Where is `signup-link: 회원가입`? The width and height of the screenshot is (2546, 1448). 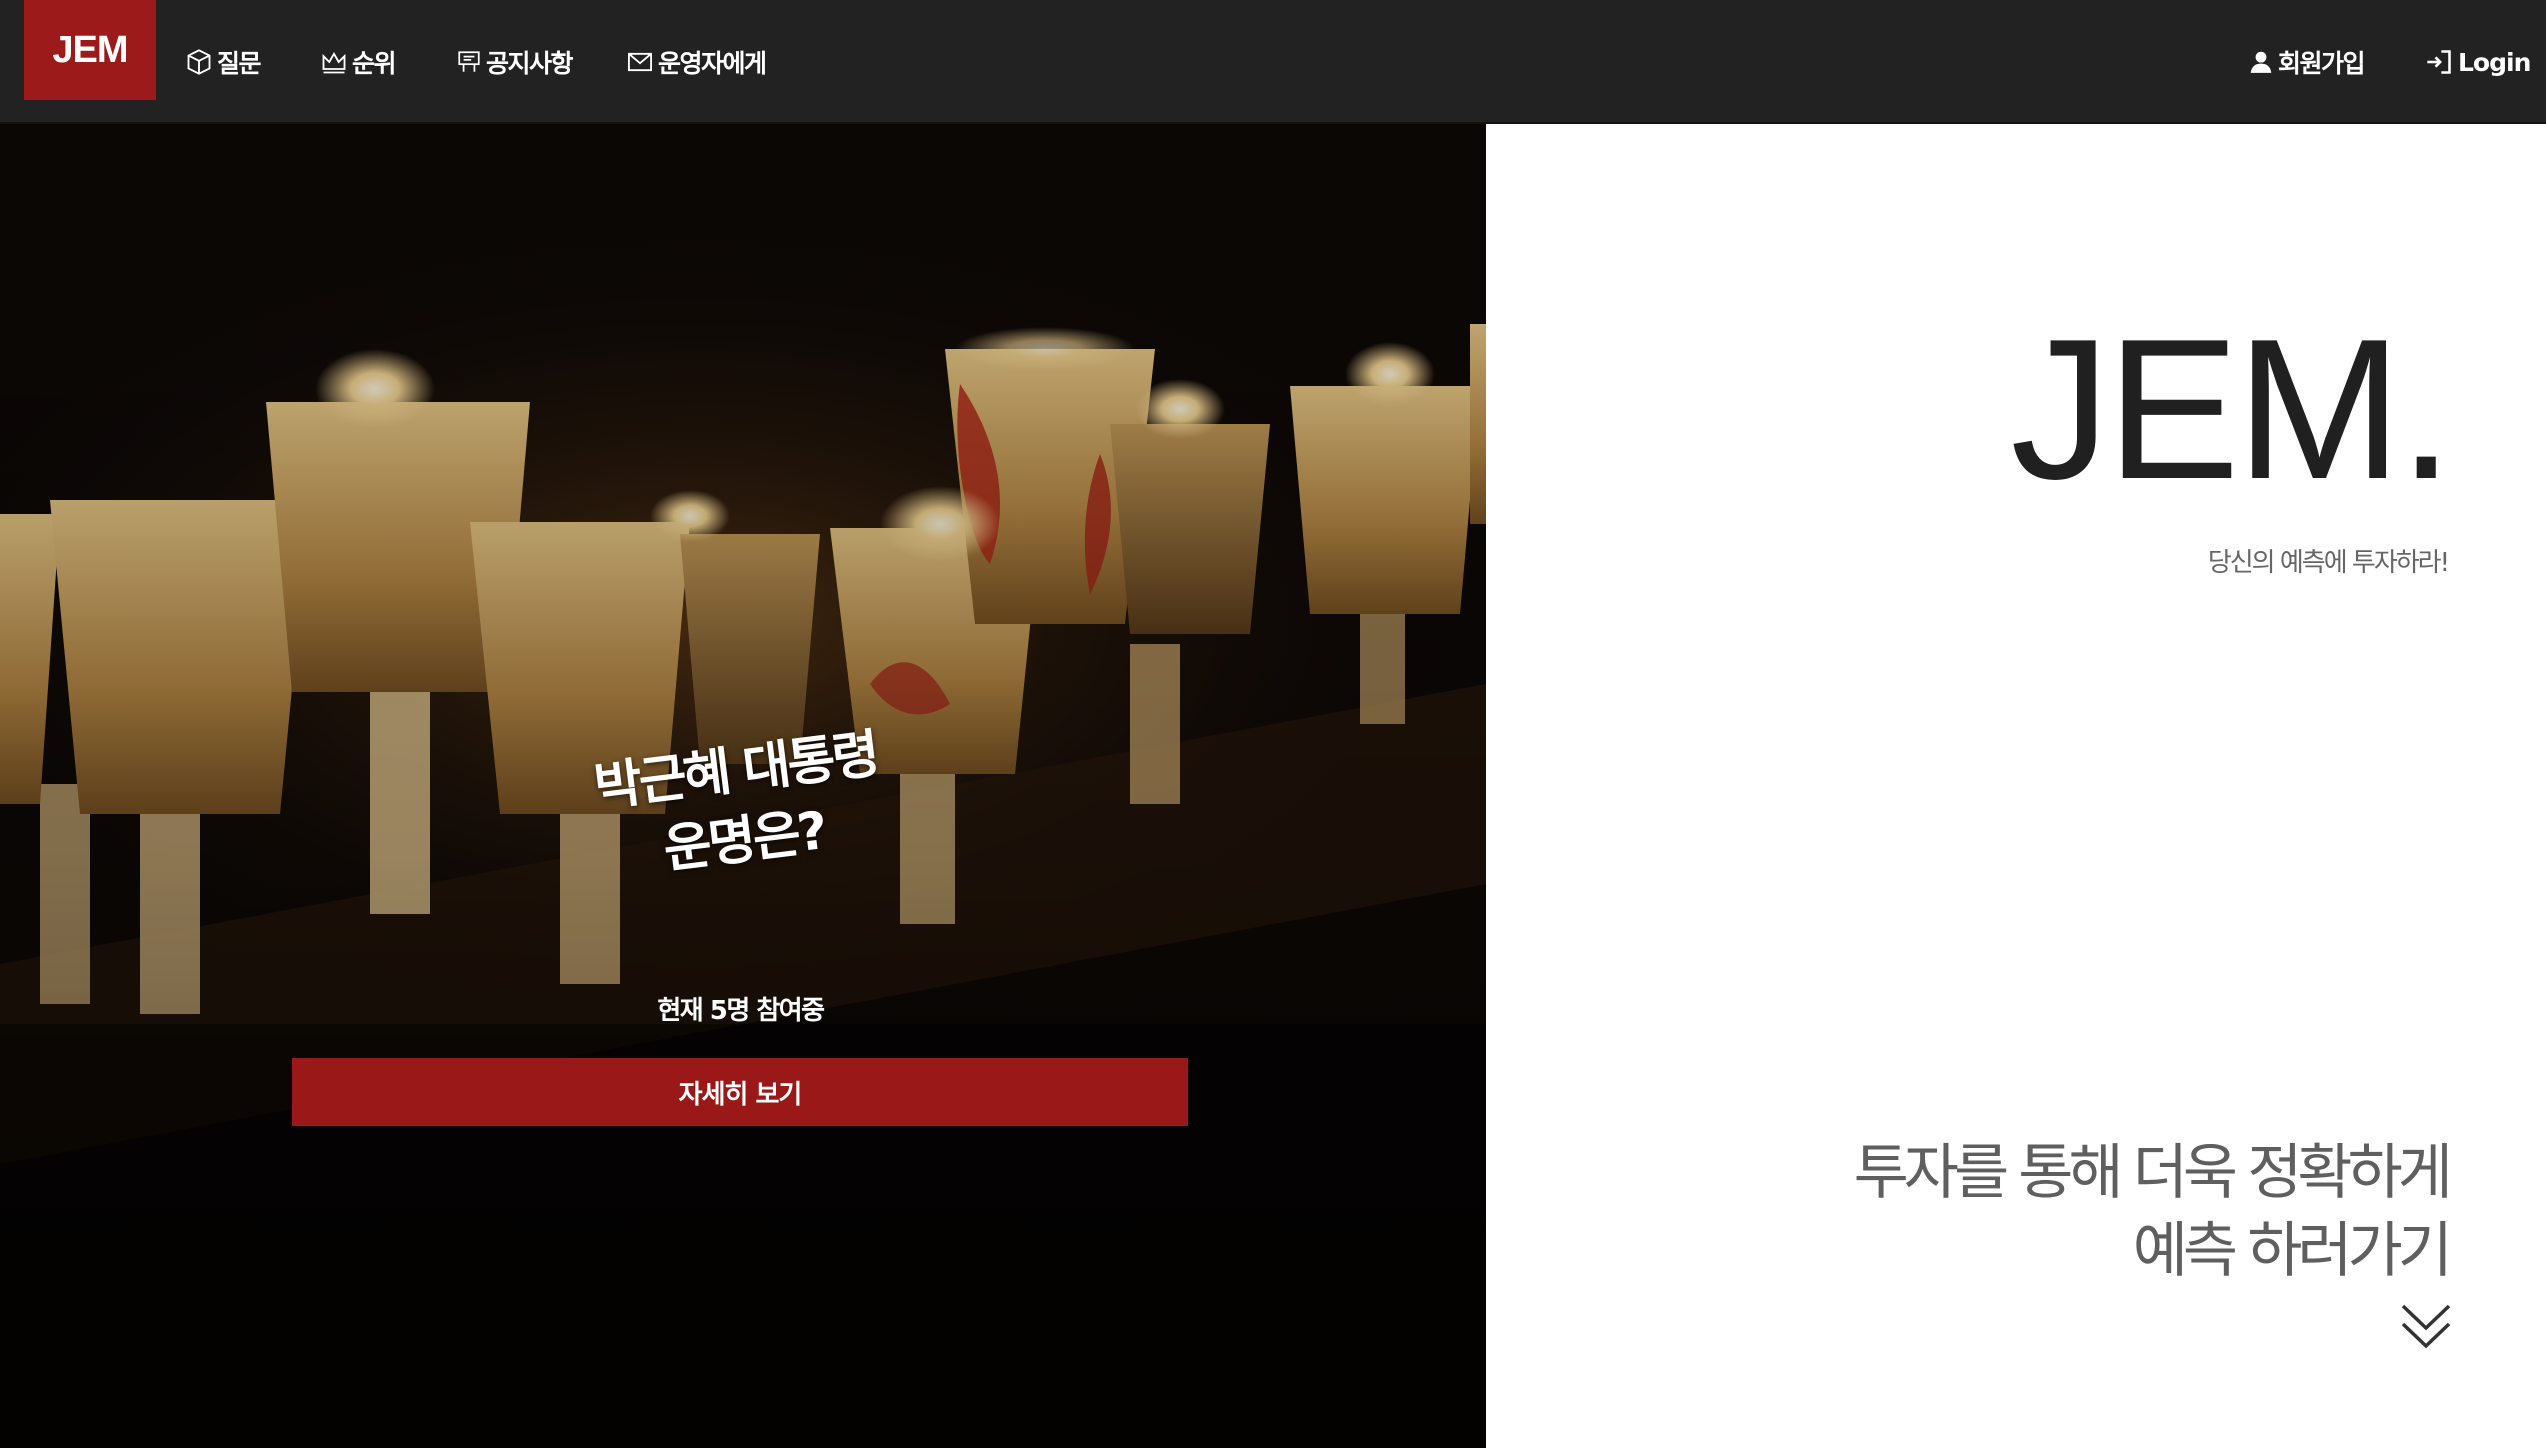
signup-link: 회원가입 is located at coordinates (2307, 62).